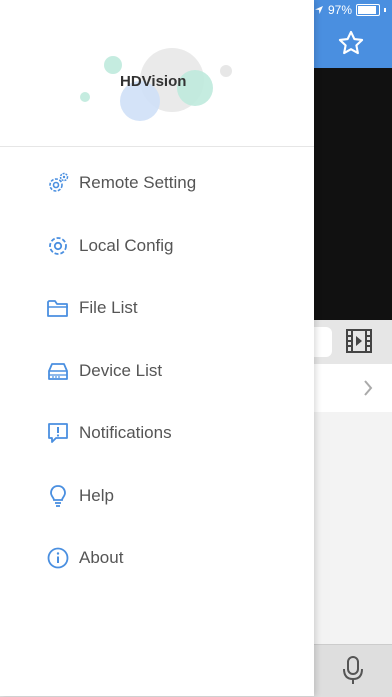  What do you see at coordinates (368, 388) in the screenshot?
I see `chevron-right-icon` at bounding box center [368, 388].